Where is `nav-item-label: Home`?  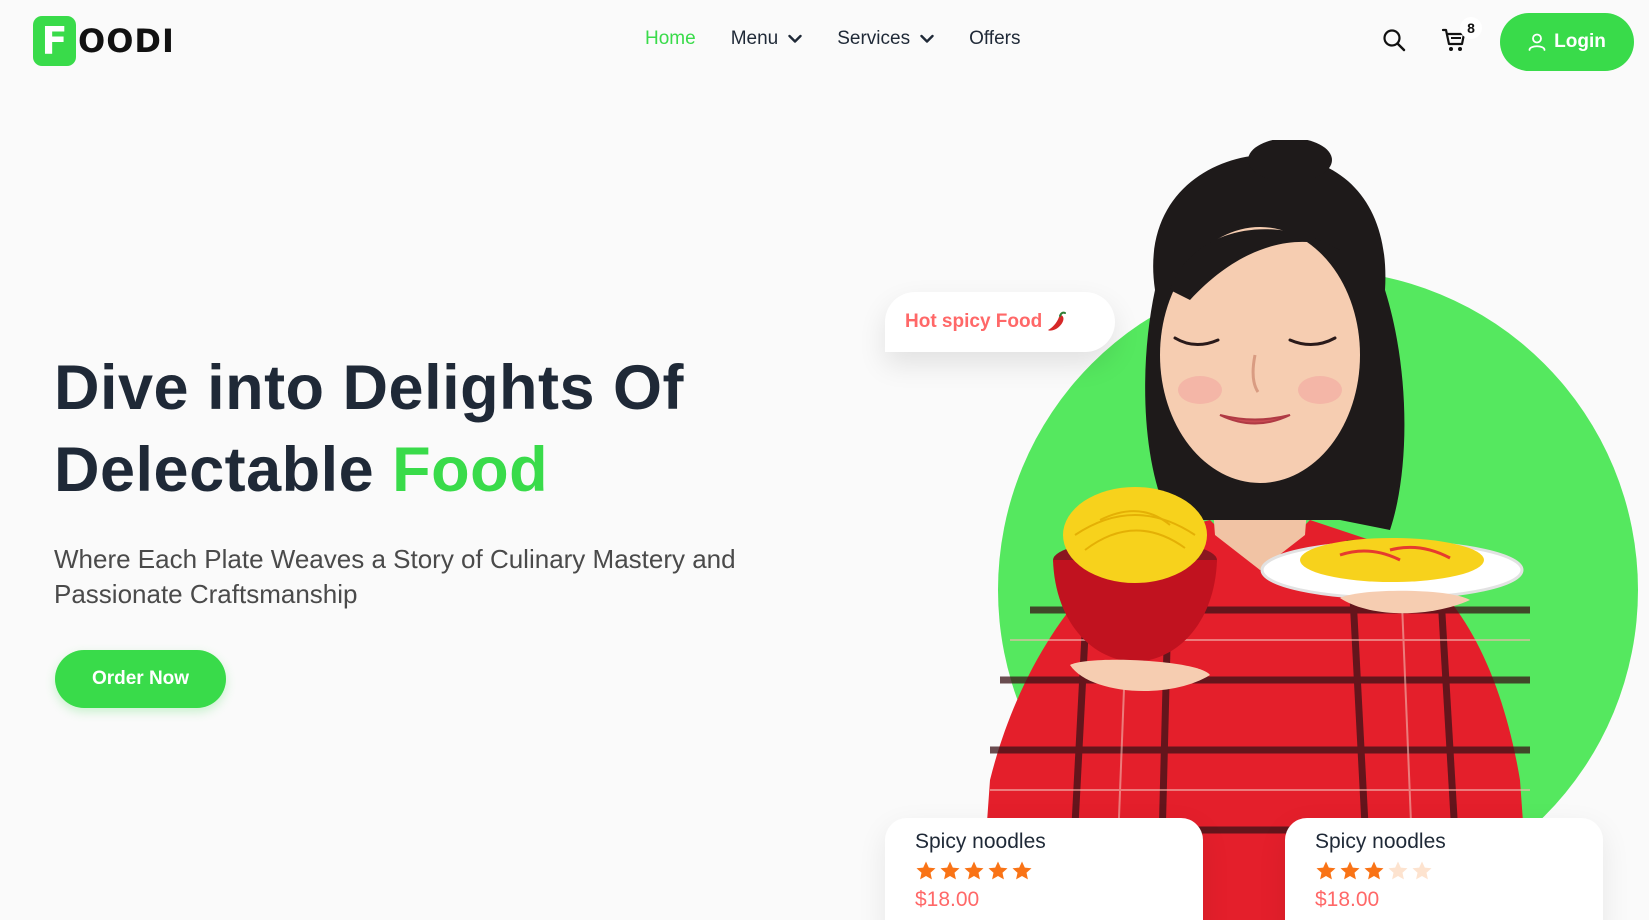
nav-item-label: Home is located at coordinates (670, 38).